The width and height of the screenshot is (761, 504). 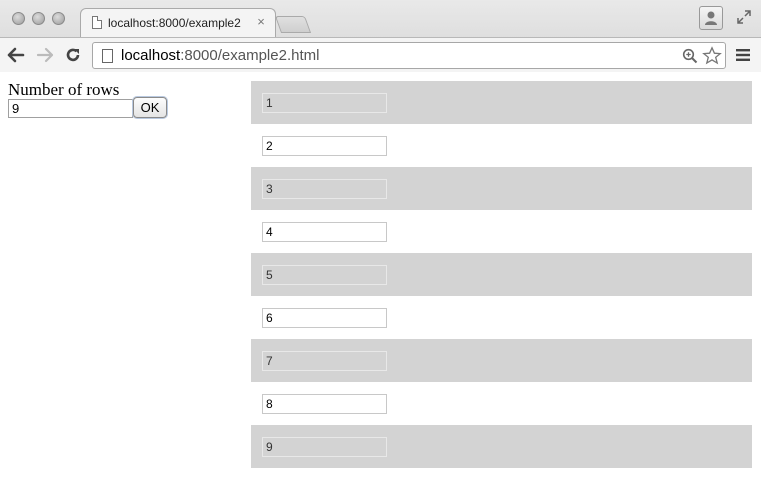 I want to click on fullscreen-icon, so click(x=744, y=17).